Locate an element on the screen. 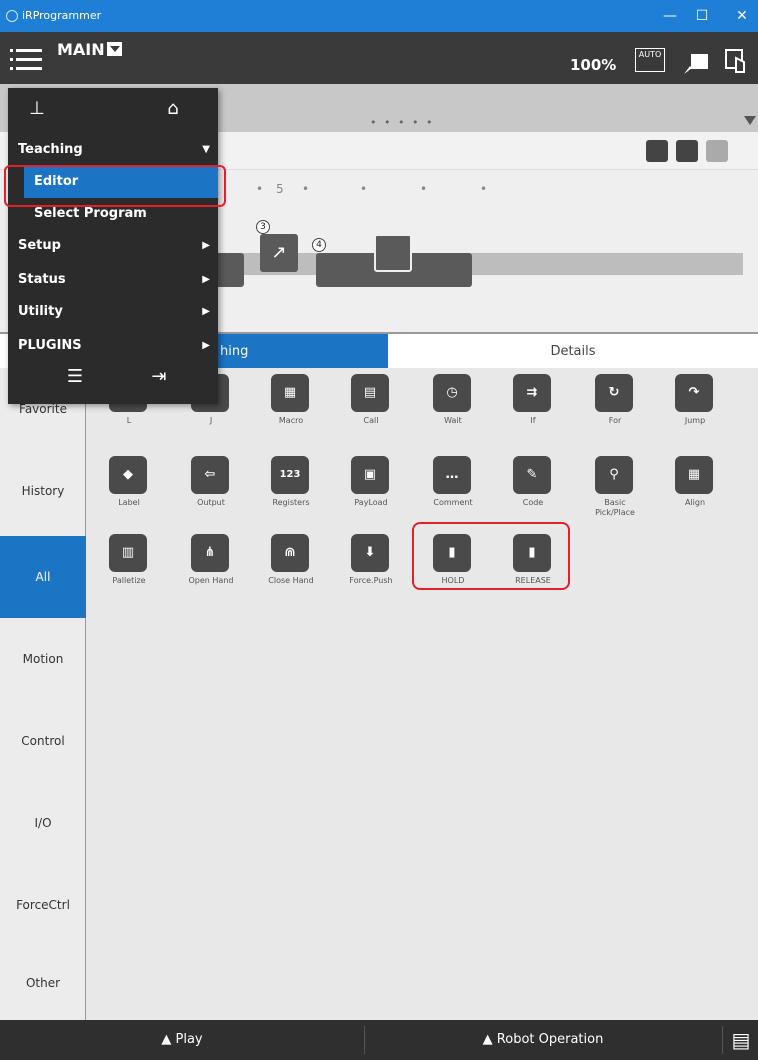  menu-teaching: Teaching ▼ is located at coordinates (113, 150).